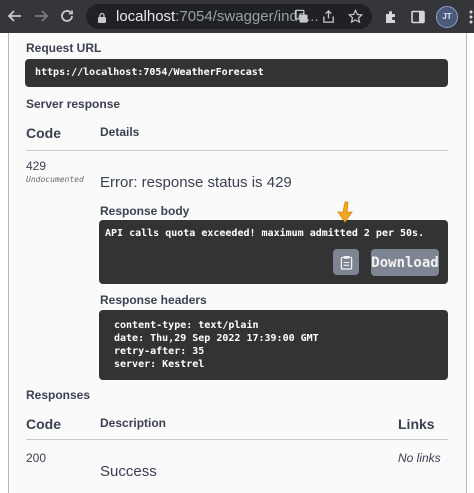  Describe the element at coordinates (36, 458) in the screenshot. I see `responses-row-code: 200` at that location.